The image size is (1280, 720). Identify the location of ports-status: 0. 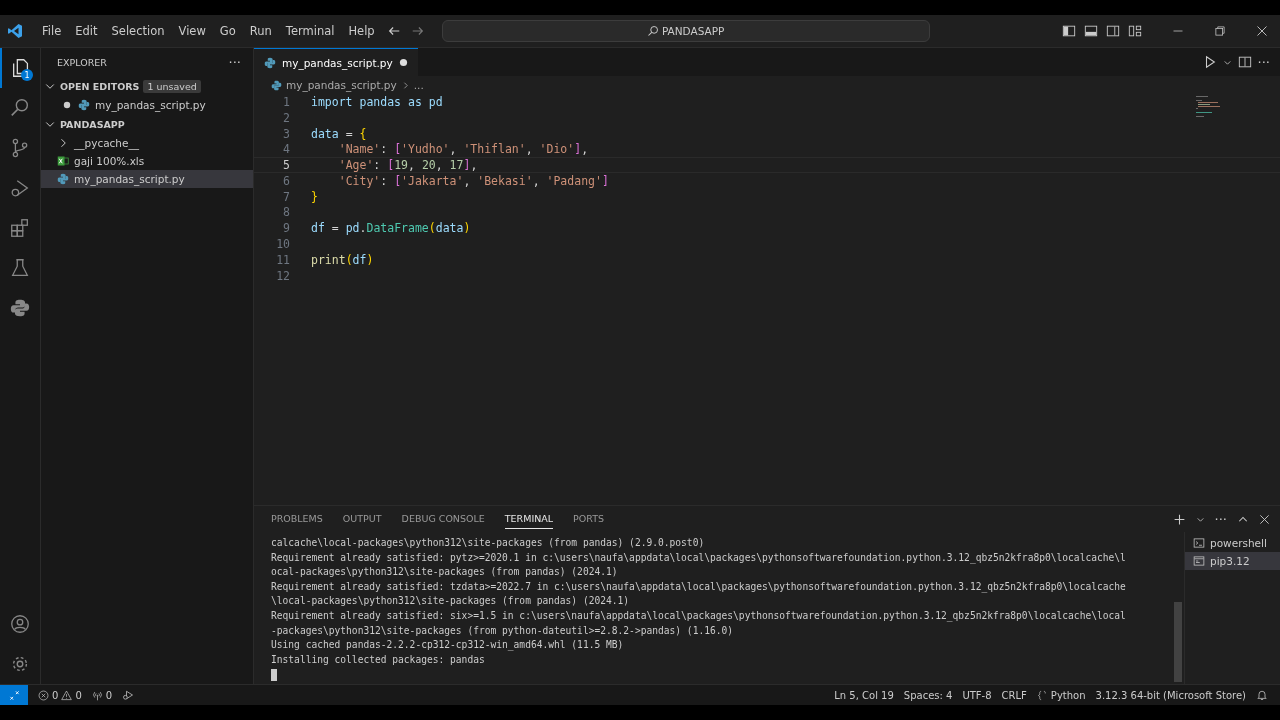
(102, 695).